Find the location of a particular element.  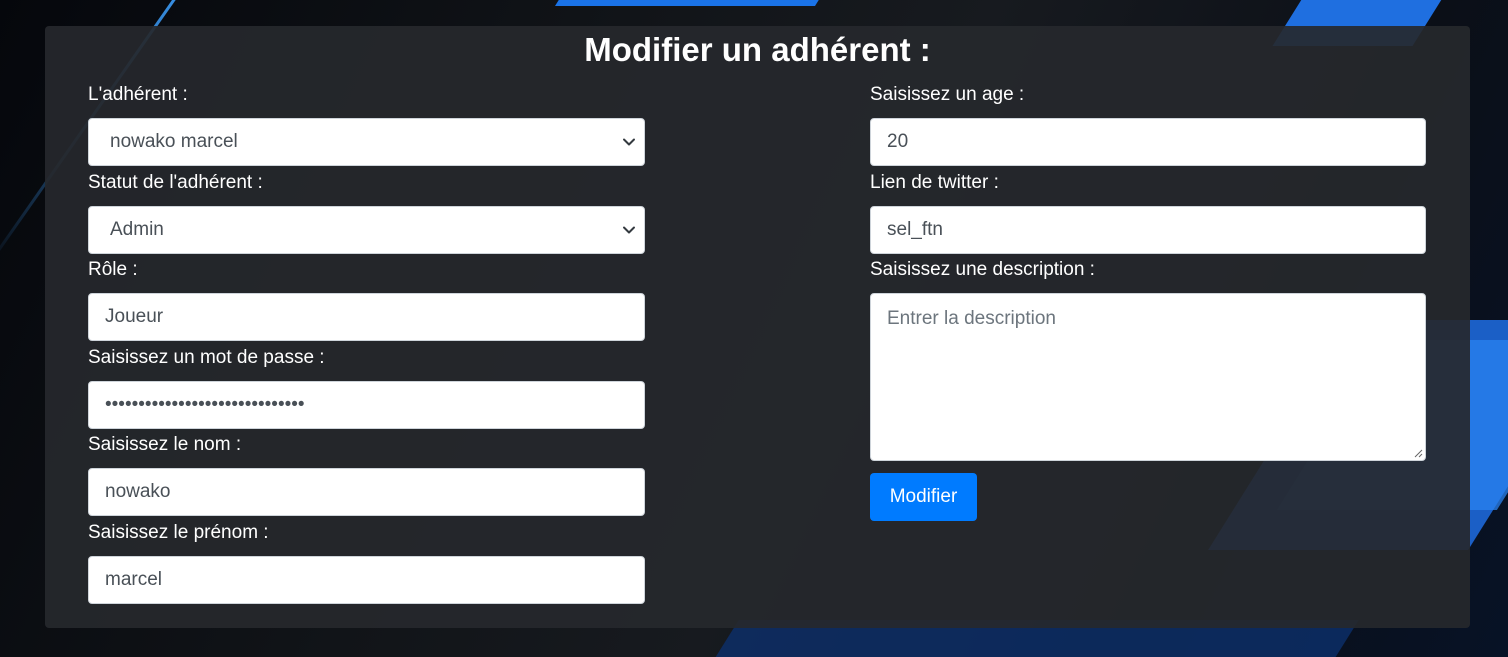

twitter-label: Lien de twitter : is located at coordinates (934, 182).